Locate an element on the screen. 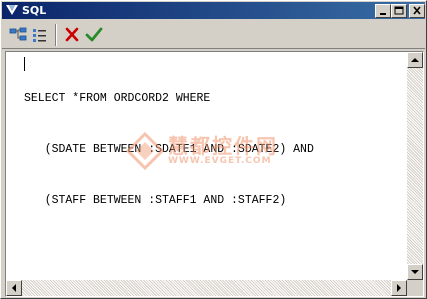 The width and height of the screenshot is (427, 299). title-bar: SQL is located at coordinates (213, 10).